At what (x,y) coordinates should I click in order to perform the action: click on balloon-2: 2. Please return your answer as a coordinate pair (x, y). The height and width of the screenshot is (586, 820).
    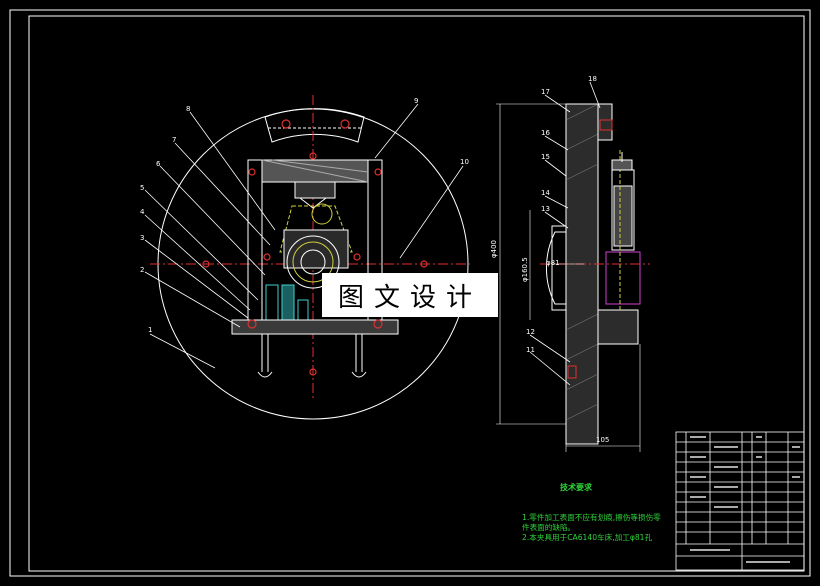
    Looking at the image, I should click on (142, 270).